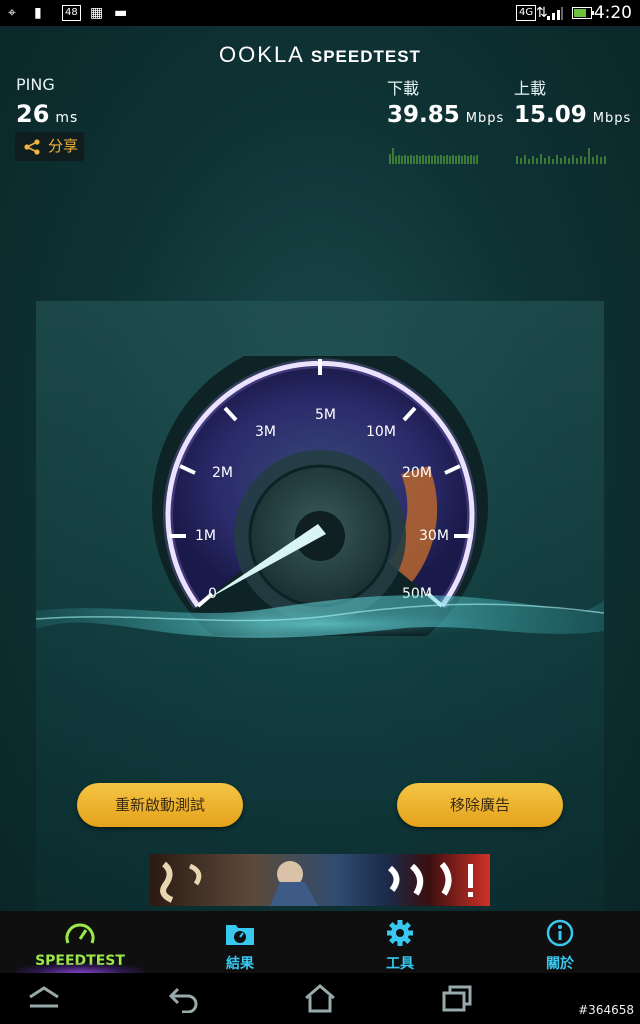 This screenshot has width=640, height=1024. Describe the element at coordinates (97, 13) in the screenshot. I see `app-notification-icon: ▦` at that location.